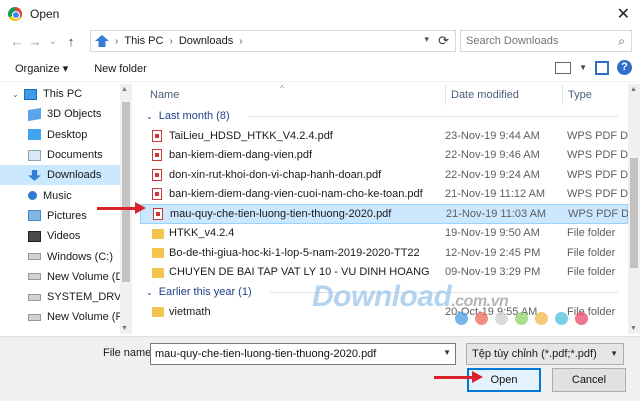 The width and height of the screenshot is (640, 401). I want to click on sidebar-item-desktop: Desktop, so click(66, 135).